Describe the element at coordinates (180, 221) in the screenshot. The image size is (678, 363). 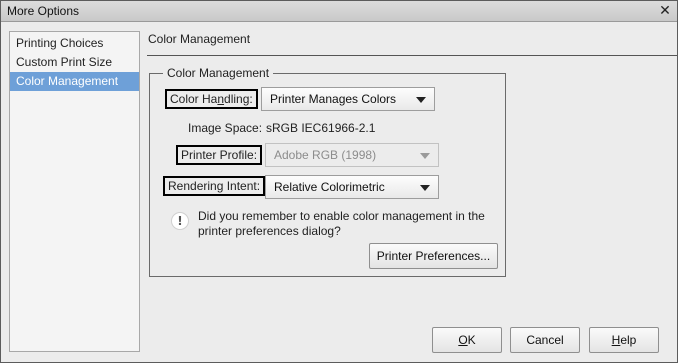
I see `info-icon: !` at that location.